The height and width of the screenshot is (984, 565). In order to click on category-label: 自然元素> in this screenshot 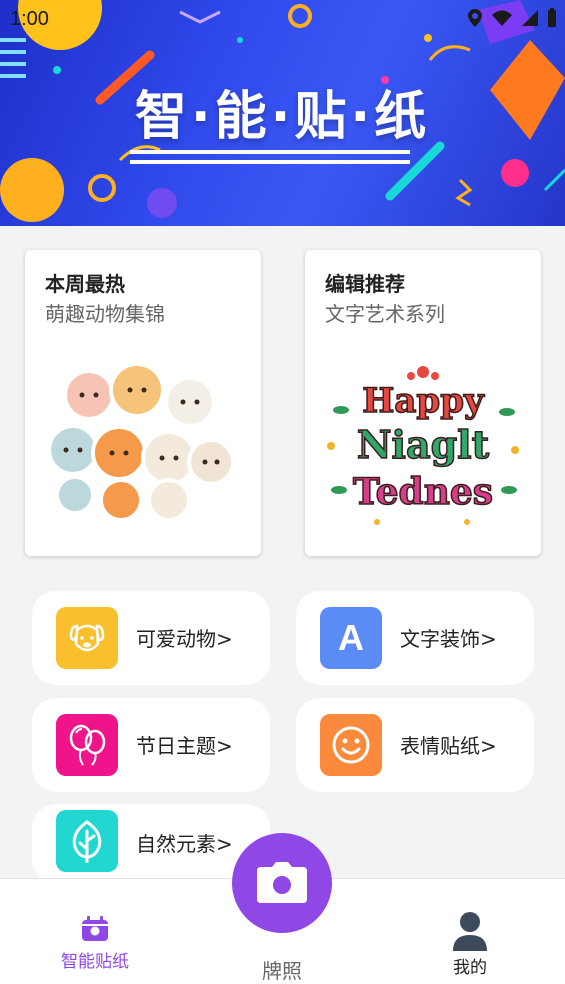, I will do `click(184, 844)`.